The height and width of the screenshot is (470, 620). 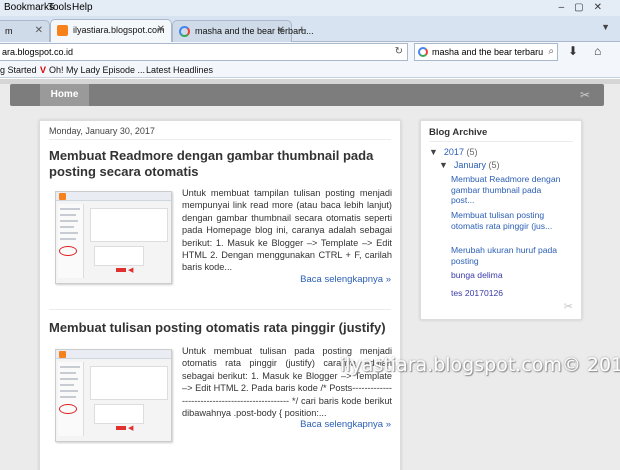 I want to click on tab-label: ilyastiara.blogspot.com, so click(x=119, y=30).